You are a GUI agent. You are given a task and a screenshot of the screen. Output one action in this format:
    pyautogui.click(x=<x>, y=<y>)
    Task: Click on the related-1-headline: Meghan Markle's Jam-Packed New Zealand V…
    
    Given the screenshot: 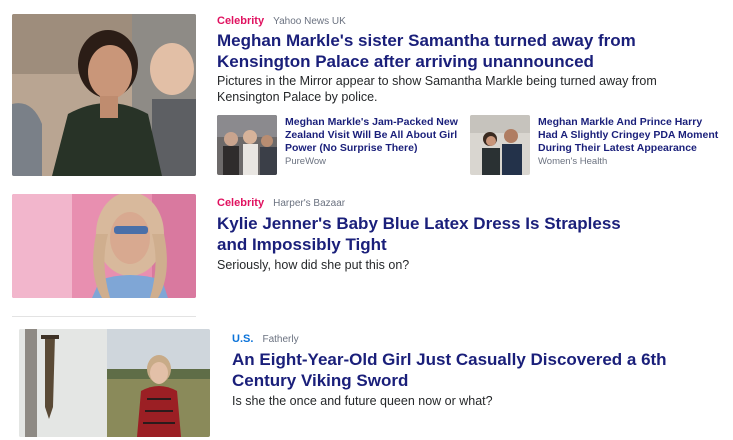 What is the action you would take?
    pyautogui.click(x=372, y=135)
    